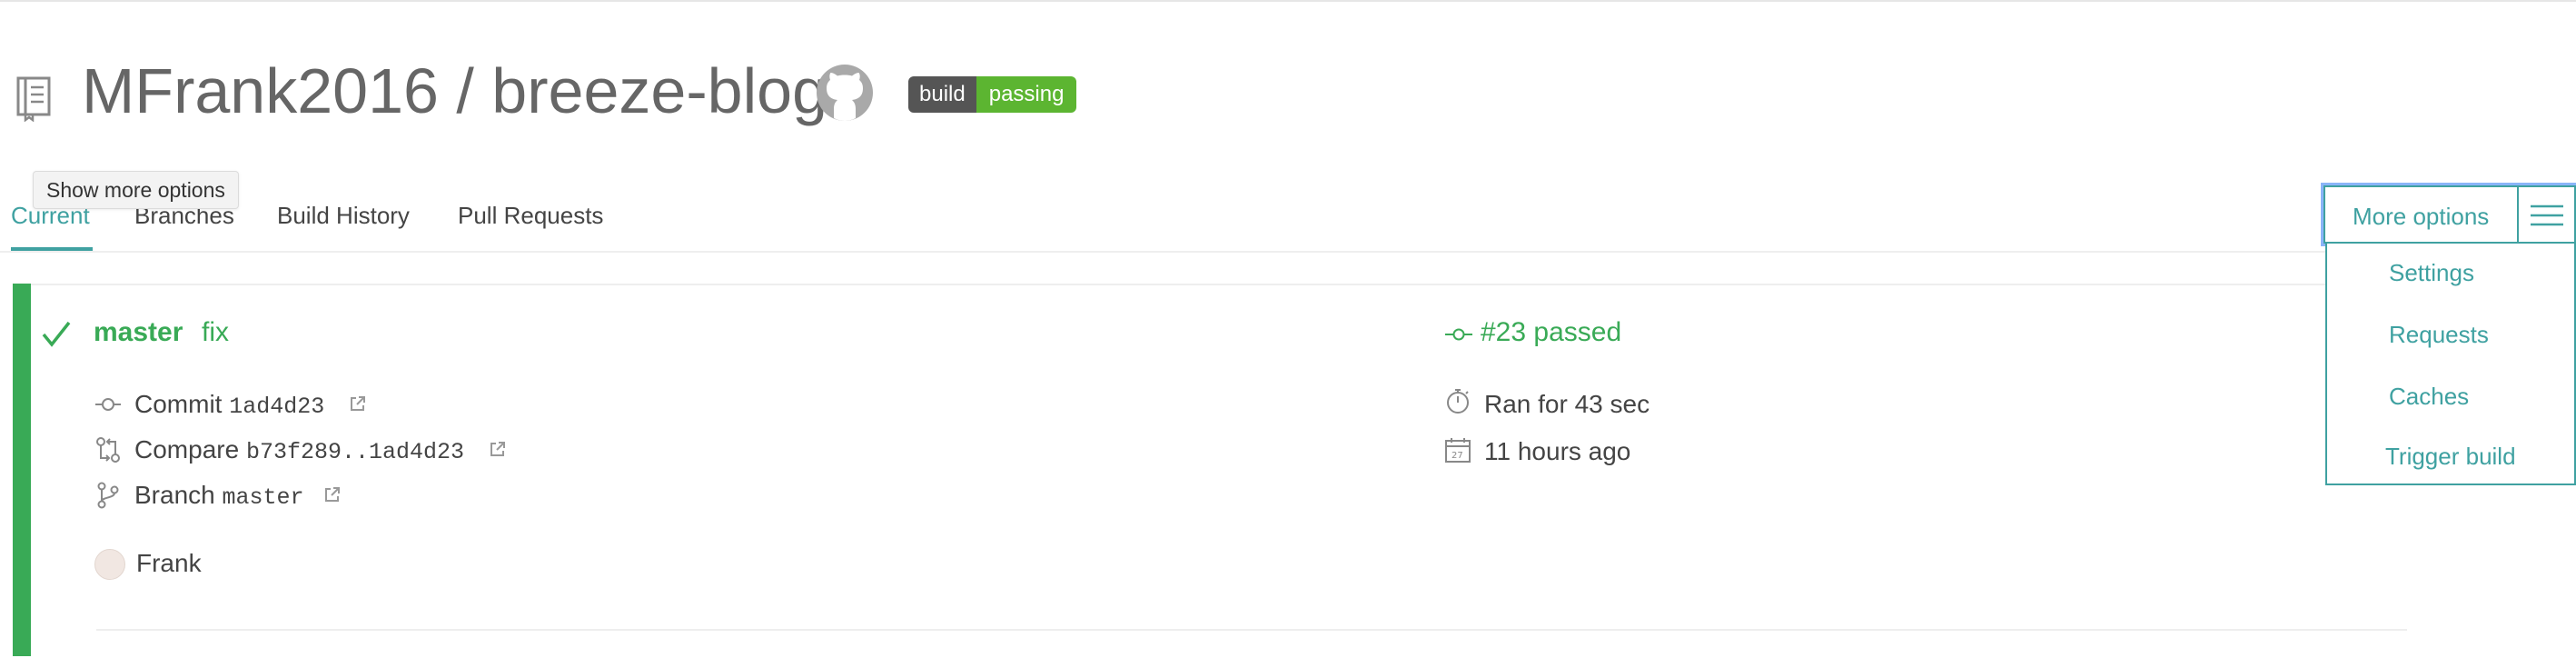 The image size is (2576, 658). What do you see at coordinates (219, 497) in the screenshot?
I see `branch-row: Branch master` at bounding box center [219, 497].